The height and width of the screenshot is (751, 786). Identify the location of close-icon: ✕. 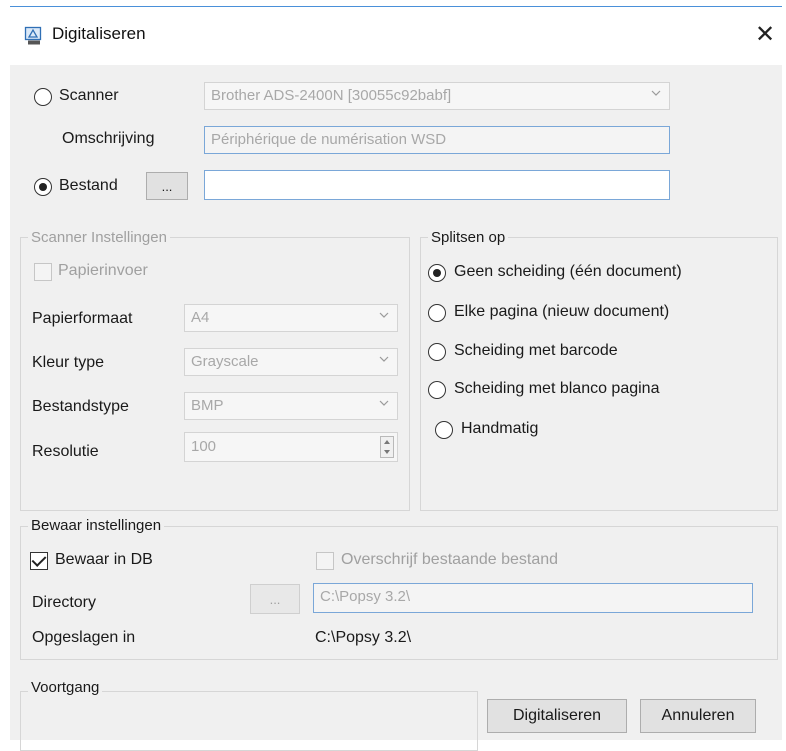
(765, 34).